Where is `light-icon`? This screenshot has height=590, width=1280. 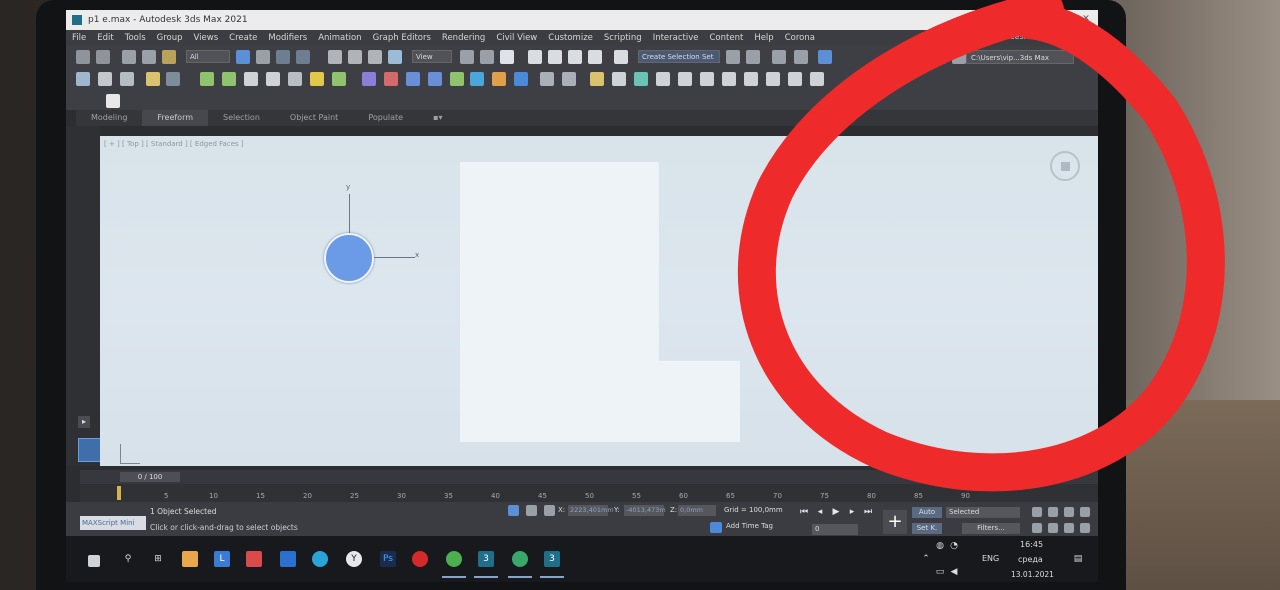
light-icon is located at coordinates (127, 79).